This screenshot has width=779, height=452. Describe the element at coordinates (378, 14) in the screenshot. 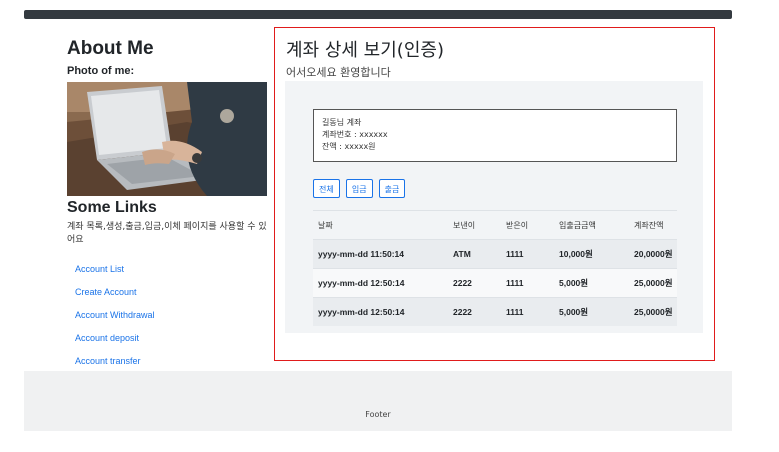

I see `top-navbar` at that location.